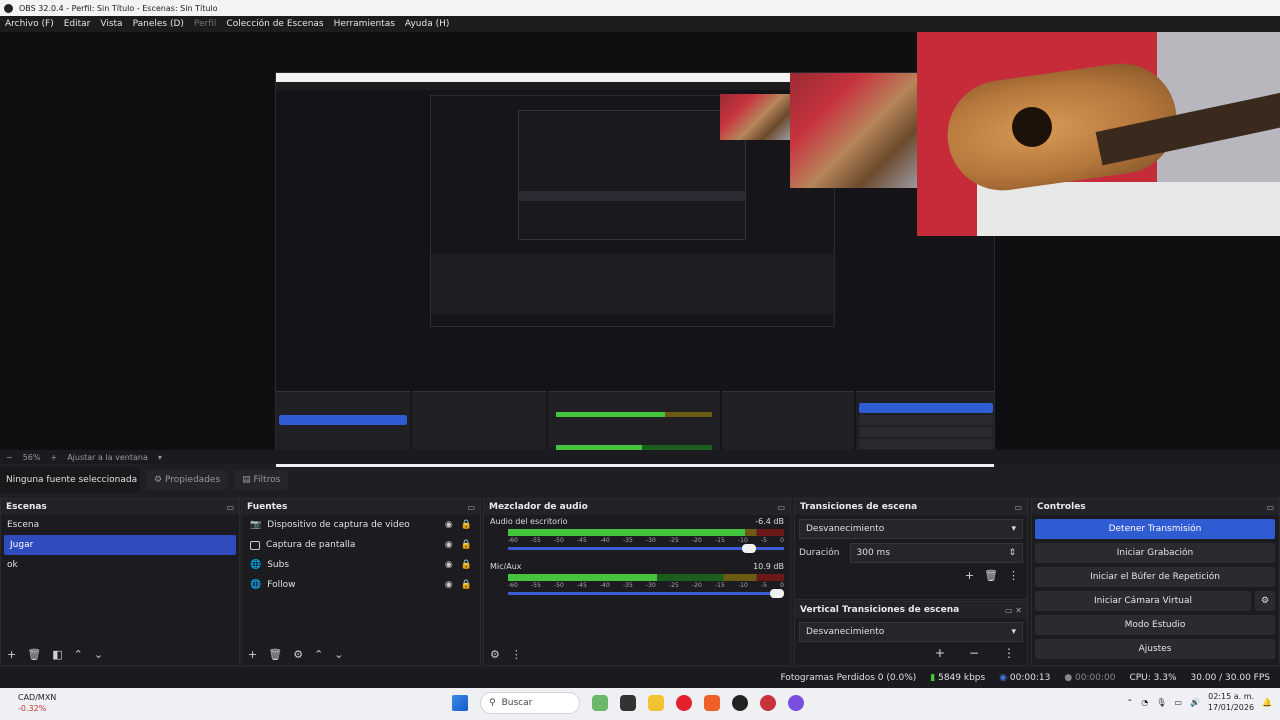 The height and width of the screenshot is (720, 1280). I want to click on meter-tick-label: -30, so click(651, 540).